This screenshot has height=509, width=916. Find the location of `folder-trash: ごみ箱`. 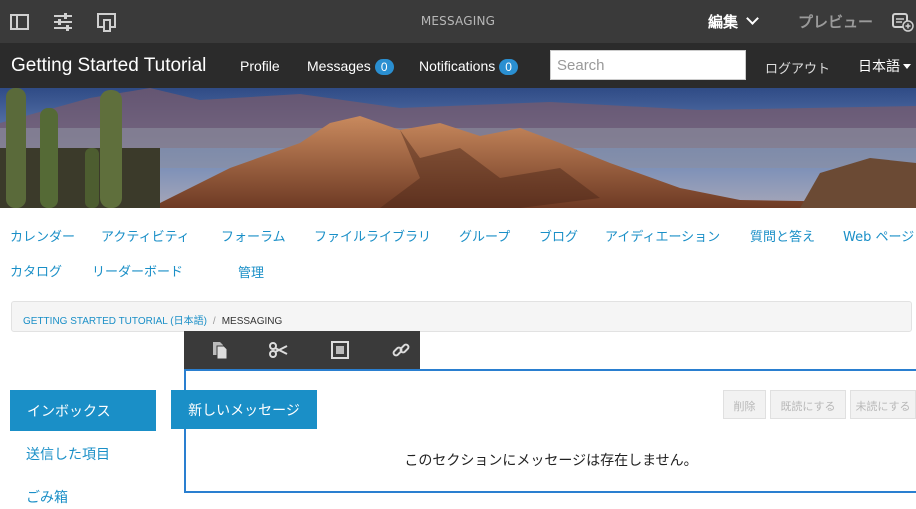

folder-trash: ごみ箱 is located at coordinates (47, 497).